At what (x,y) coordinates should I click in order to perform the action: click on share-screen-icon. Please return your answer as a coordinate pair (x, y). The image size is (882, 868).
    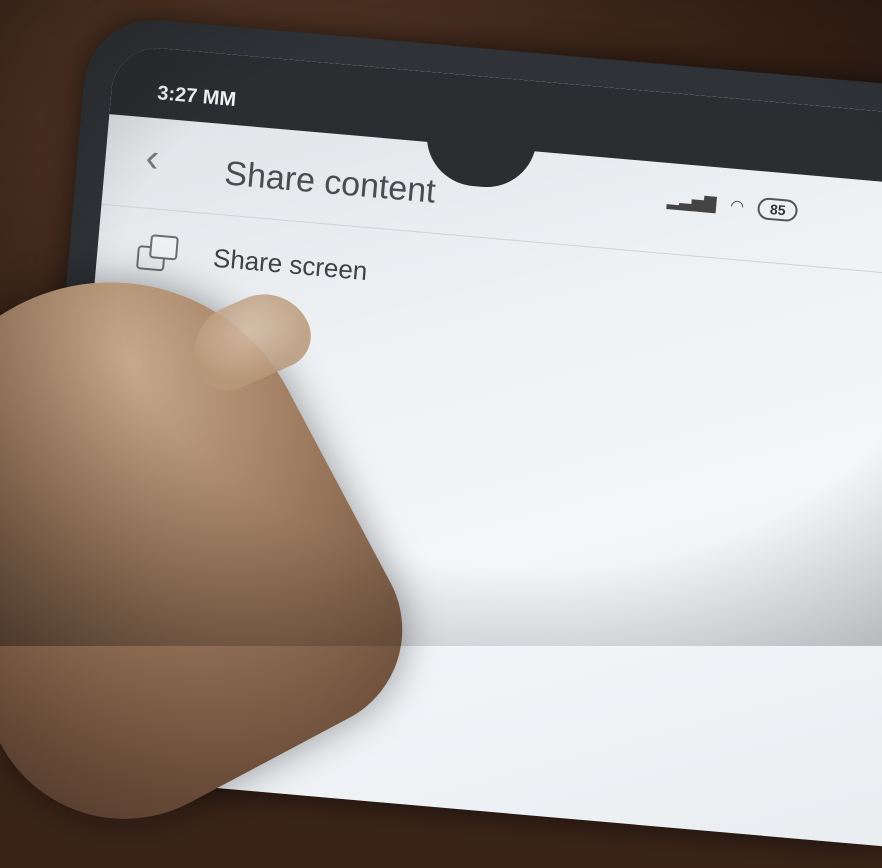
    Looking at the image, I should click on (158, 253).